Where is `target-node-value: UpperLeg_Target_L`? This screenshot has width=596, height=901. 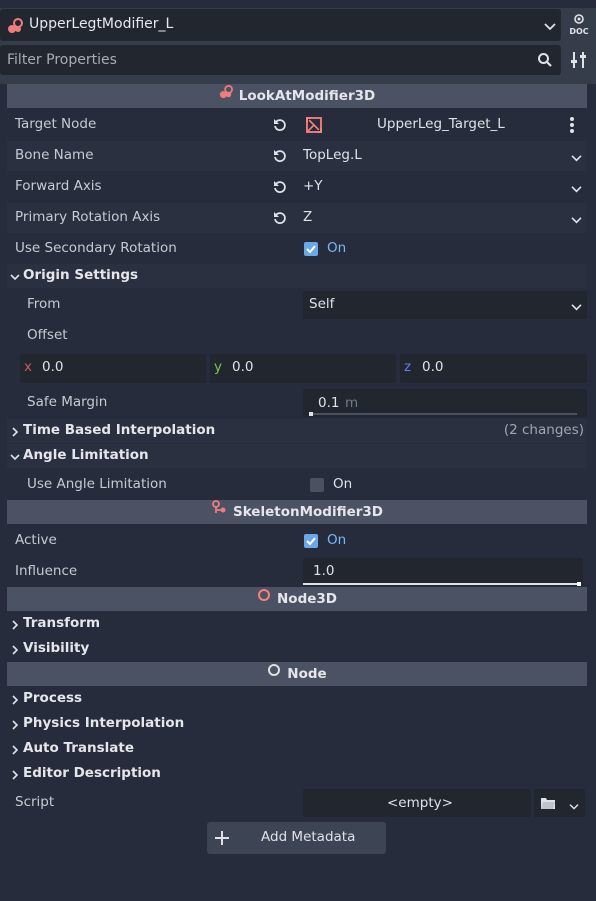
target-node-value: UpperLeg_Target_L is located at coordinates (441, 124).